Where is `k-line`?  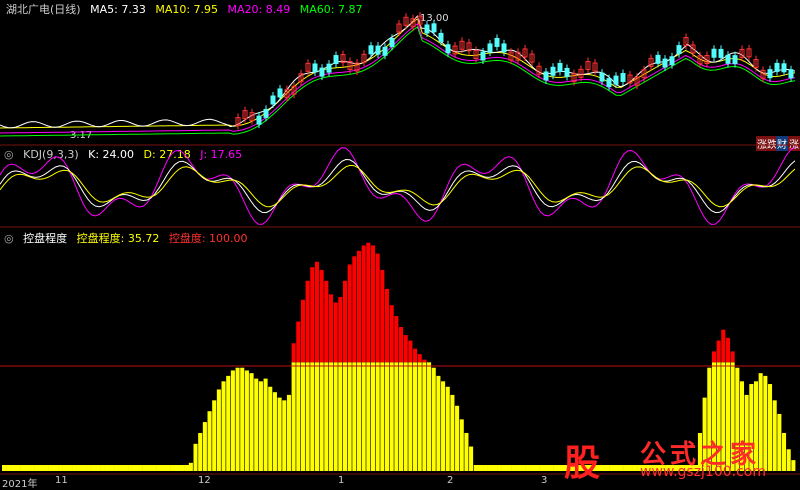
k-line is located at coordinates (398, 186).